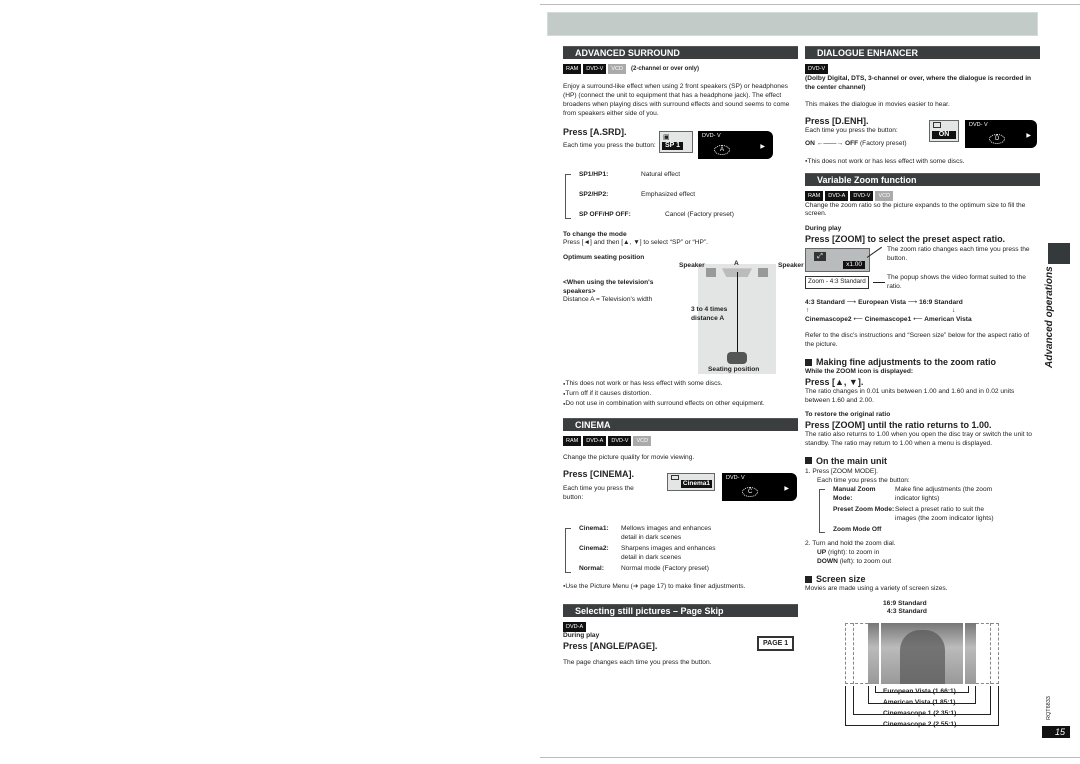  Describe the element at coordinates (850, 544) in the screenshot. I see `step-2: 2. Turn and hold the zoom dial.` at that location.